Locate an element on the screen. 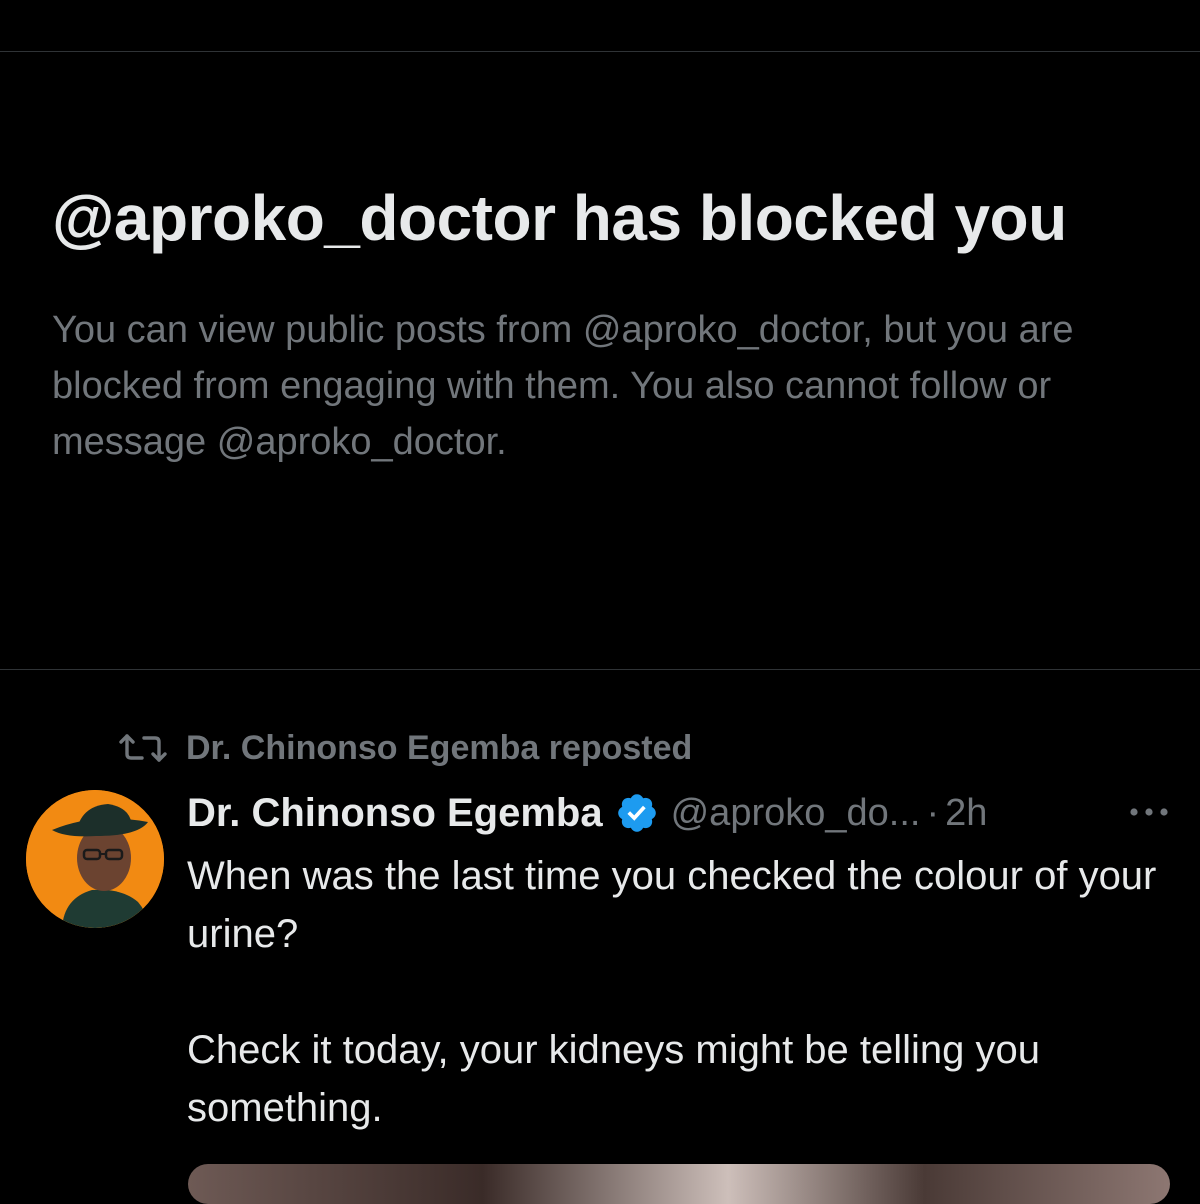 The image size is (1200, 1204). repost-icon is located at coordinates (143, 748).